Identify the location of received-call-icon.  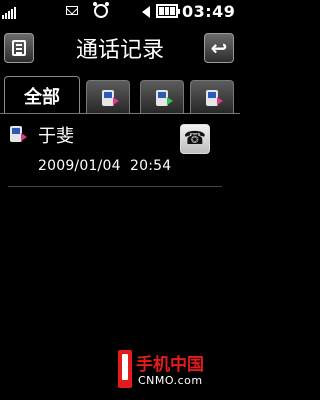
(110, 97).